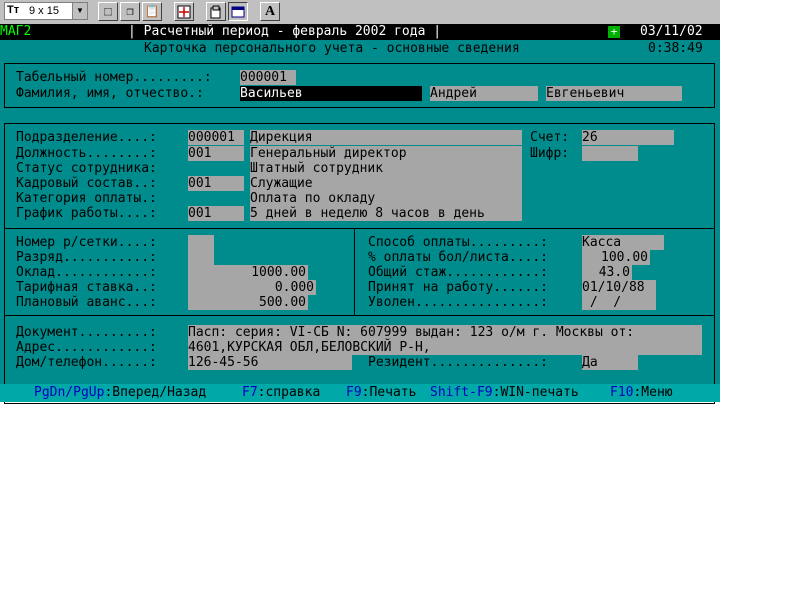  I want to click on font-size-value: 9 x 15, so click(44, 11).